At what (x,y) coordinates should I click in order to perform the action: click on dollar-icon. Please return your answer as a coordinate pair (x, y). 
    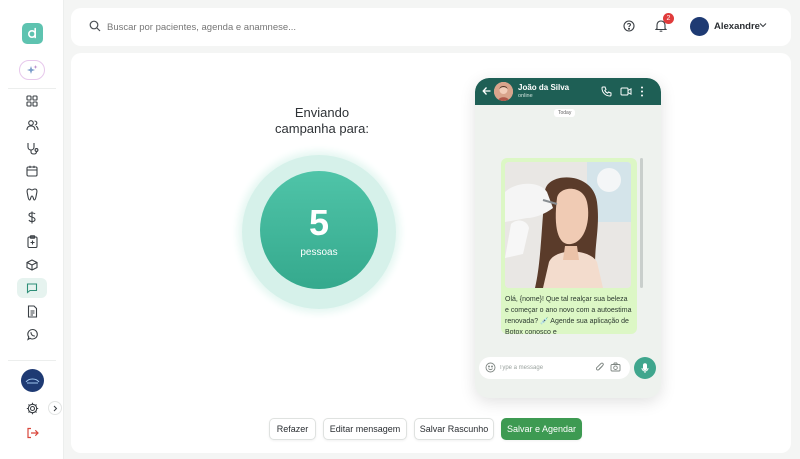
    Looking at the image, I should click on (32, 217).